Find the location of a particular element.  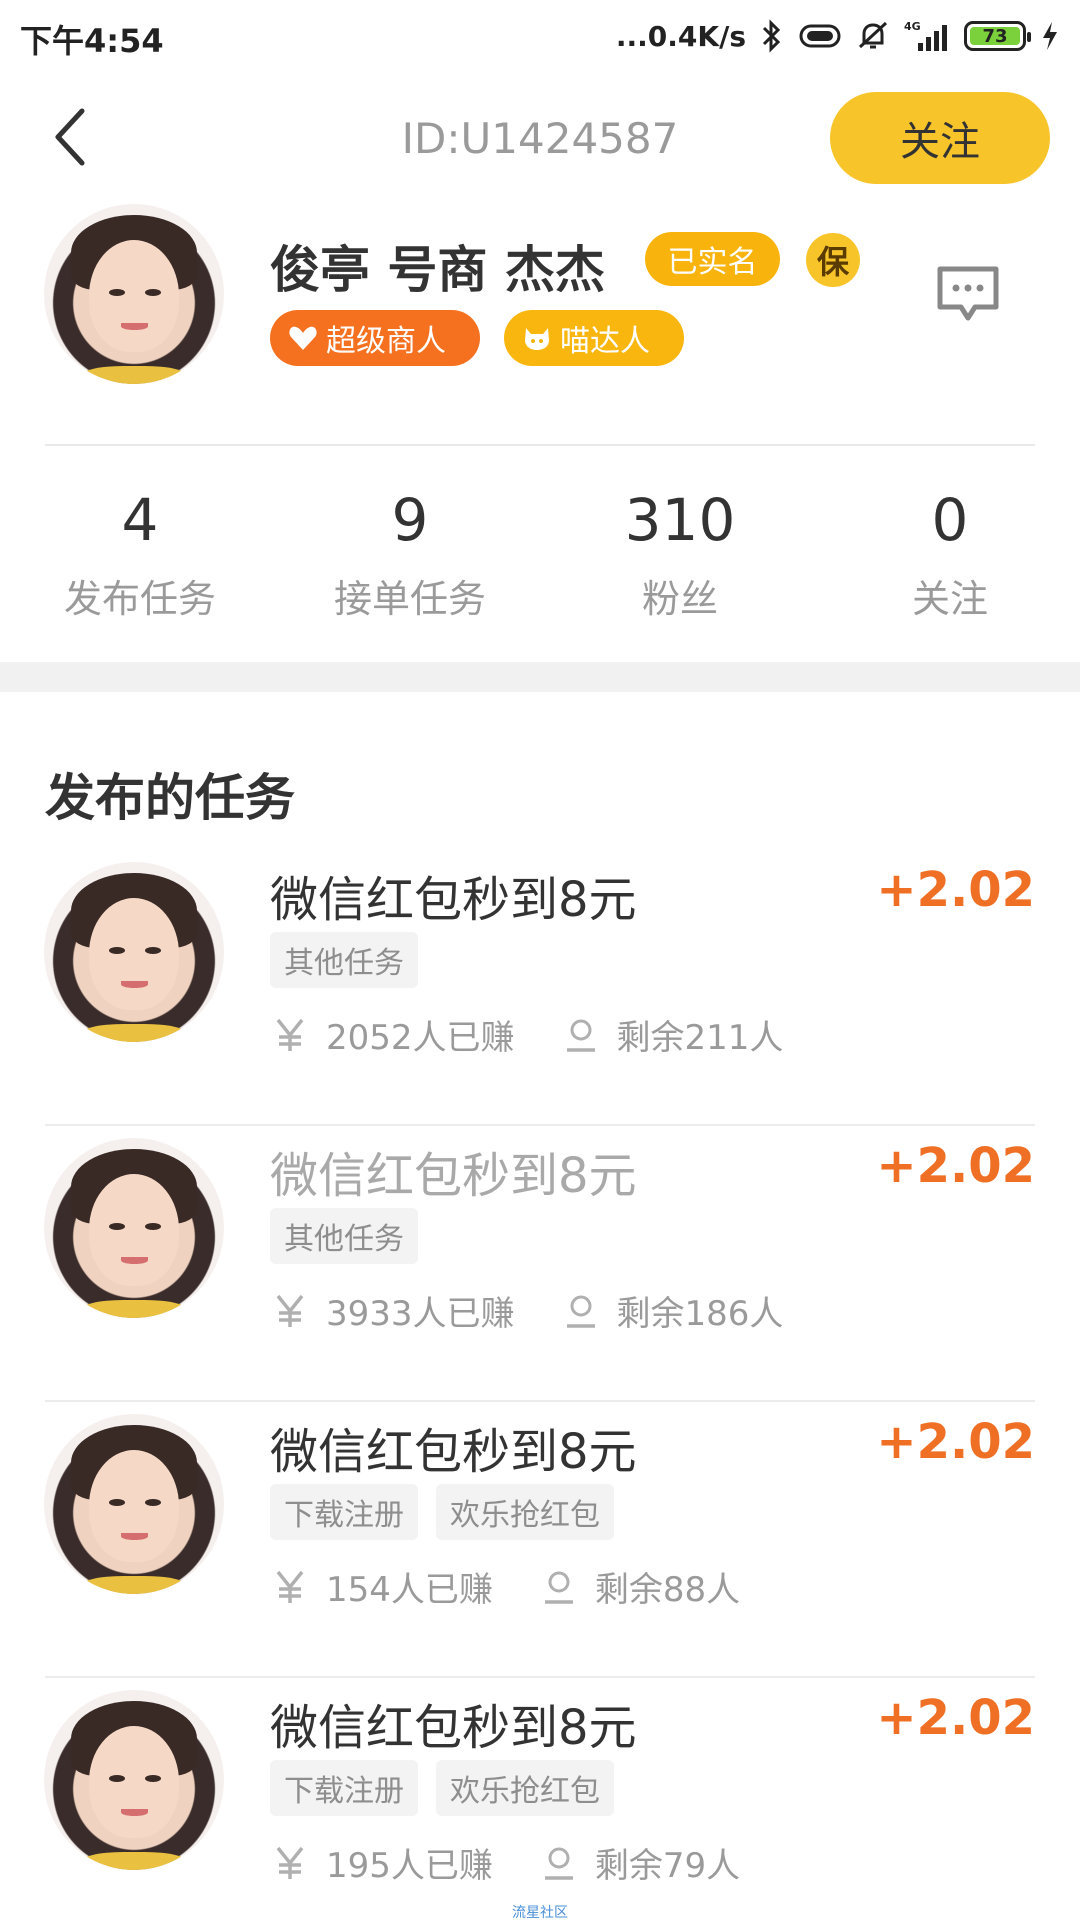

task-item: 微信红包秒到8元 +2.02 下载注册 欢乐抢红包 195人已赚 剩余79人 is located at coordinates (540, 1799).